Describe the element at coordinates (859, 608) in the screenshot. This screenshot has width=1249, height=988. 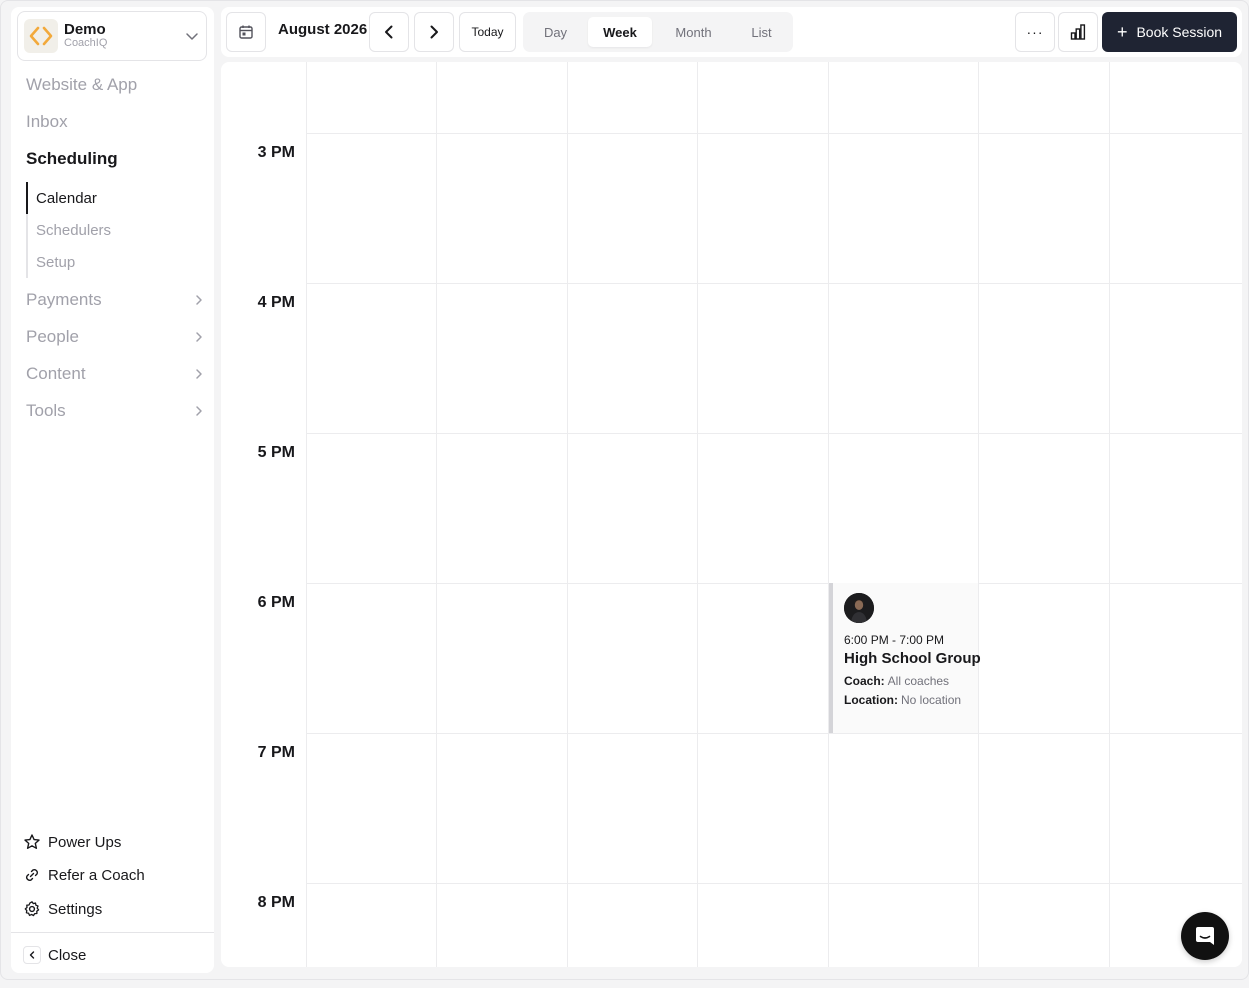
I see `coach-avatar` at that location.